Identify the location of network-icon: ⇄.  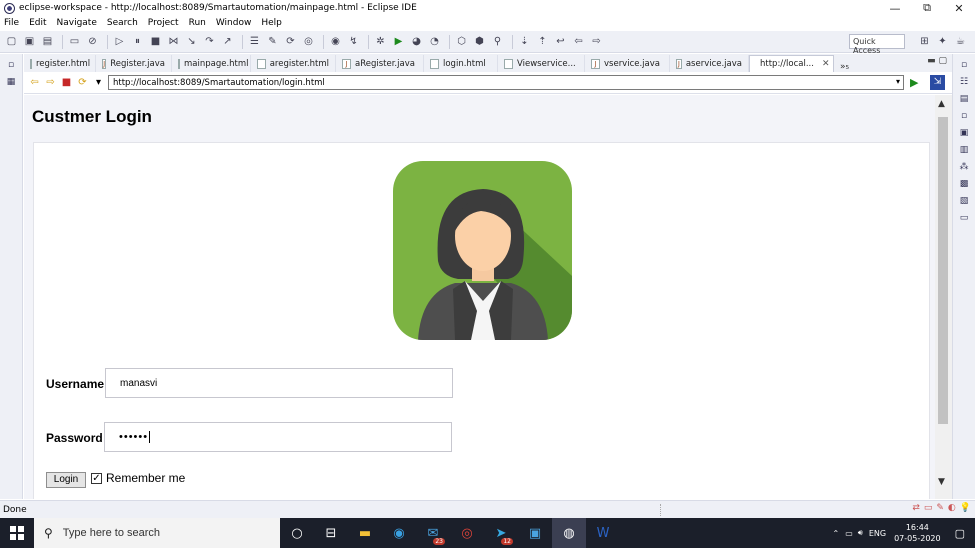
(916, 508).